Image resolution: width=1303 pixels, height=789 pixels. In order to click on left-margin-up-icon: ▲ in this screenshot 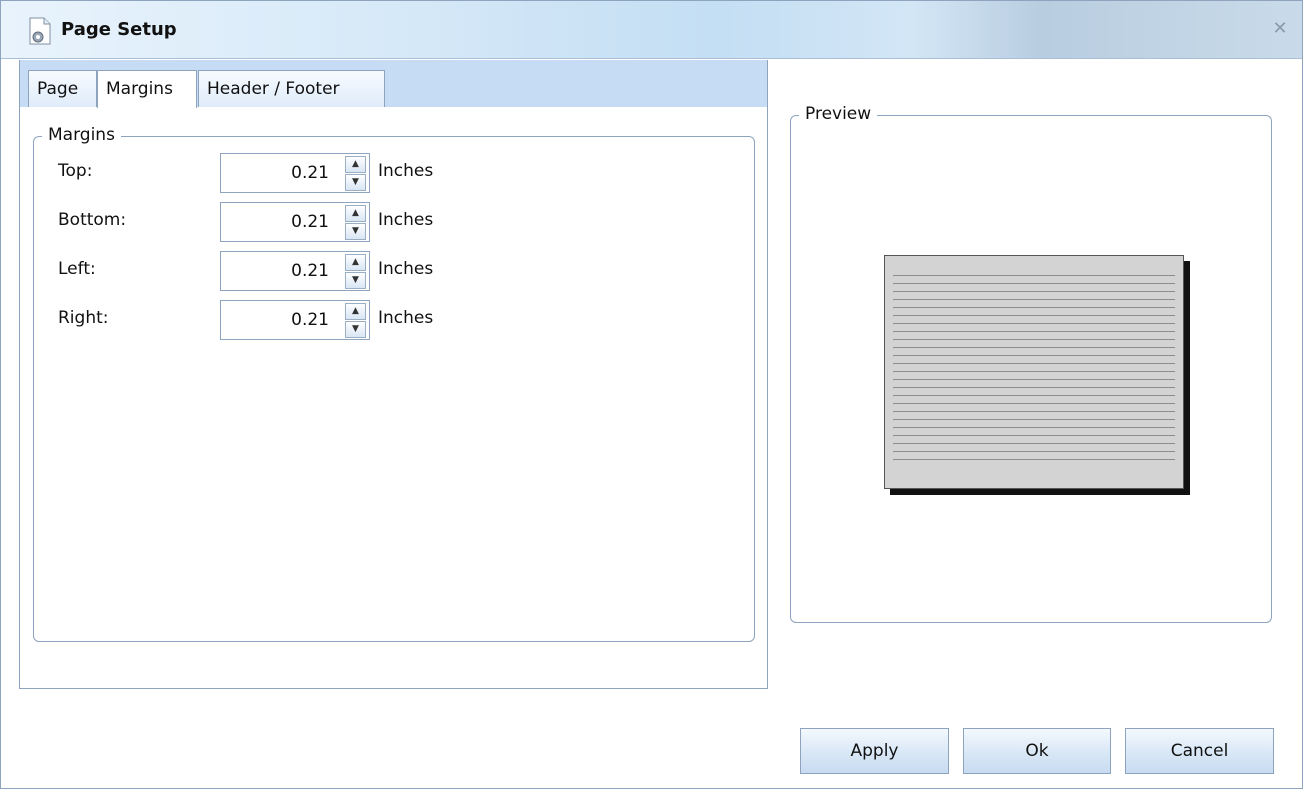, I will do `click(355, 262)`.